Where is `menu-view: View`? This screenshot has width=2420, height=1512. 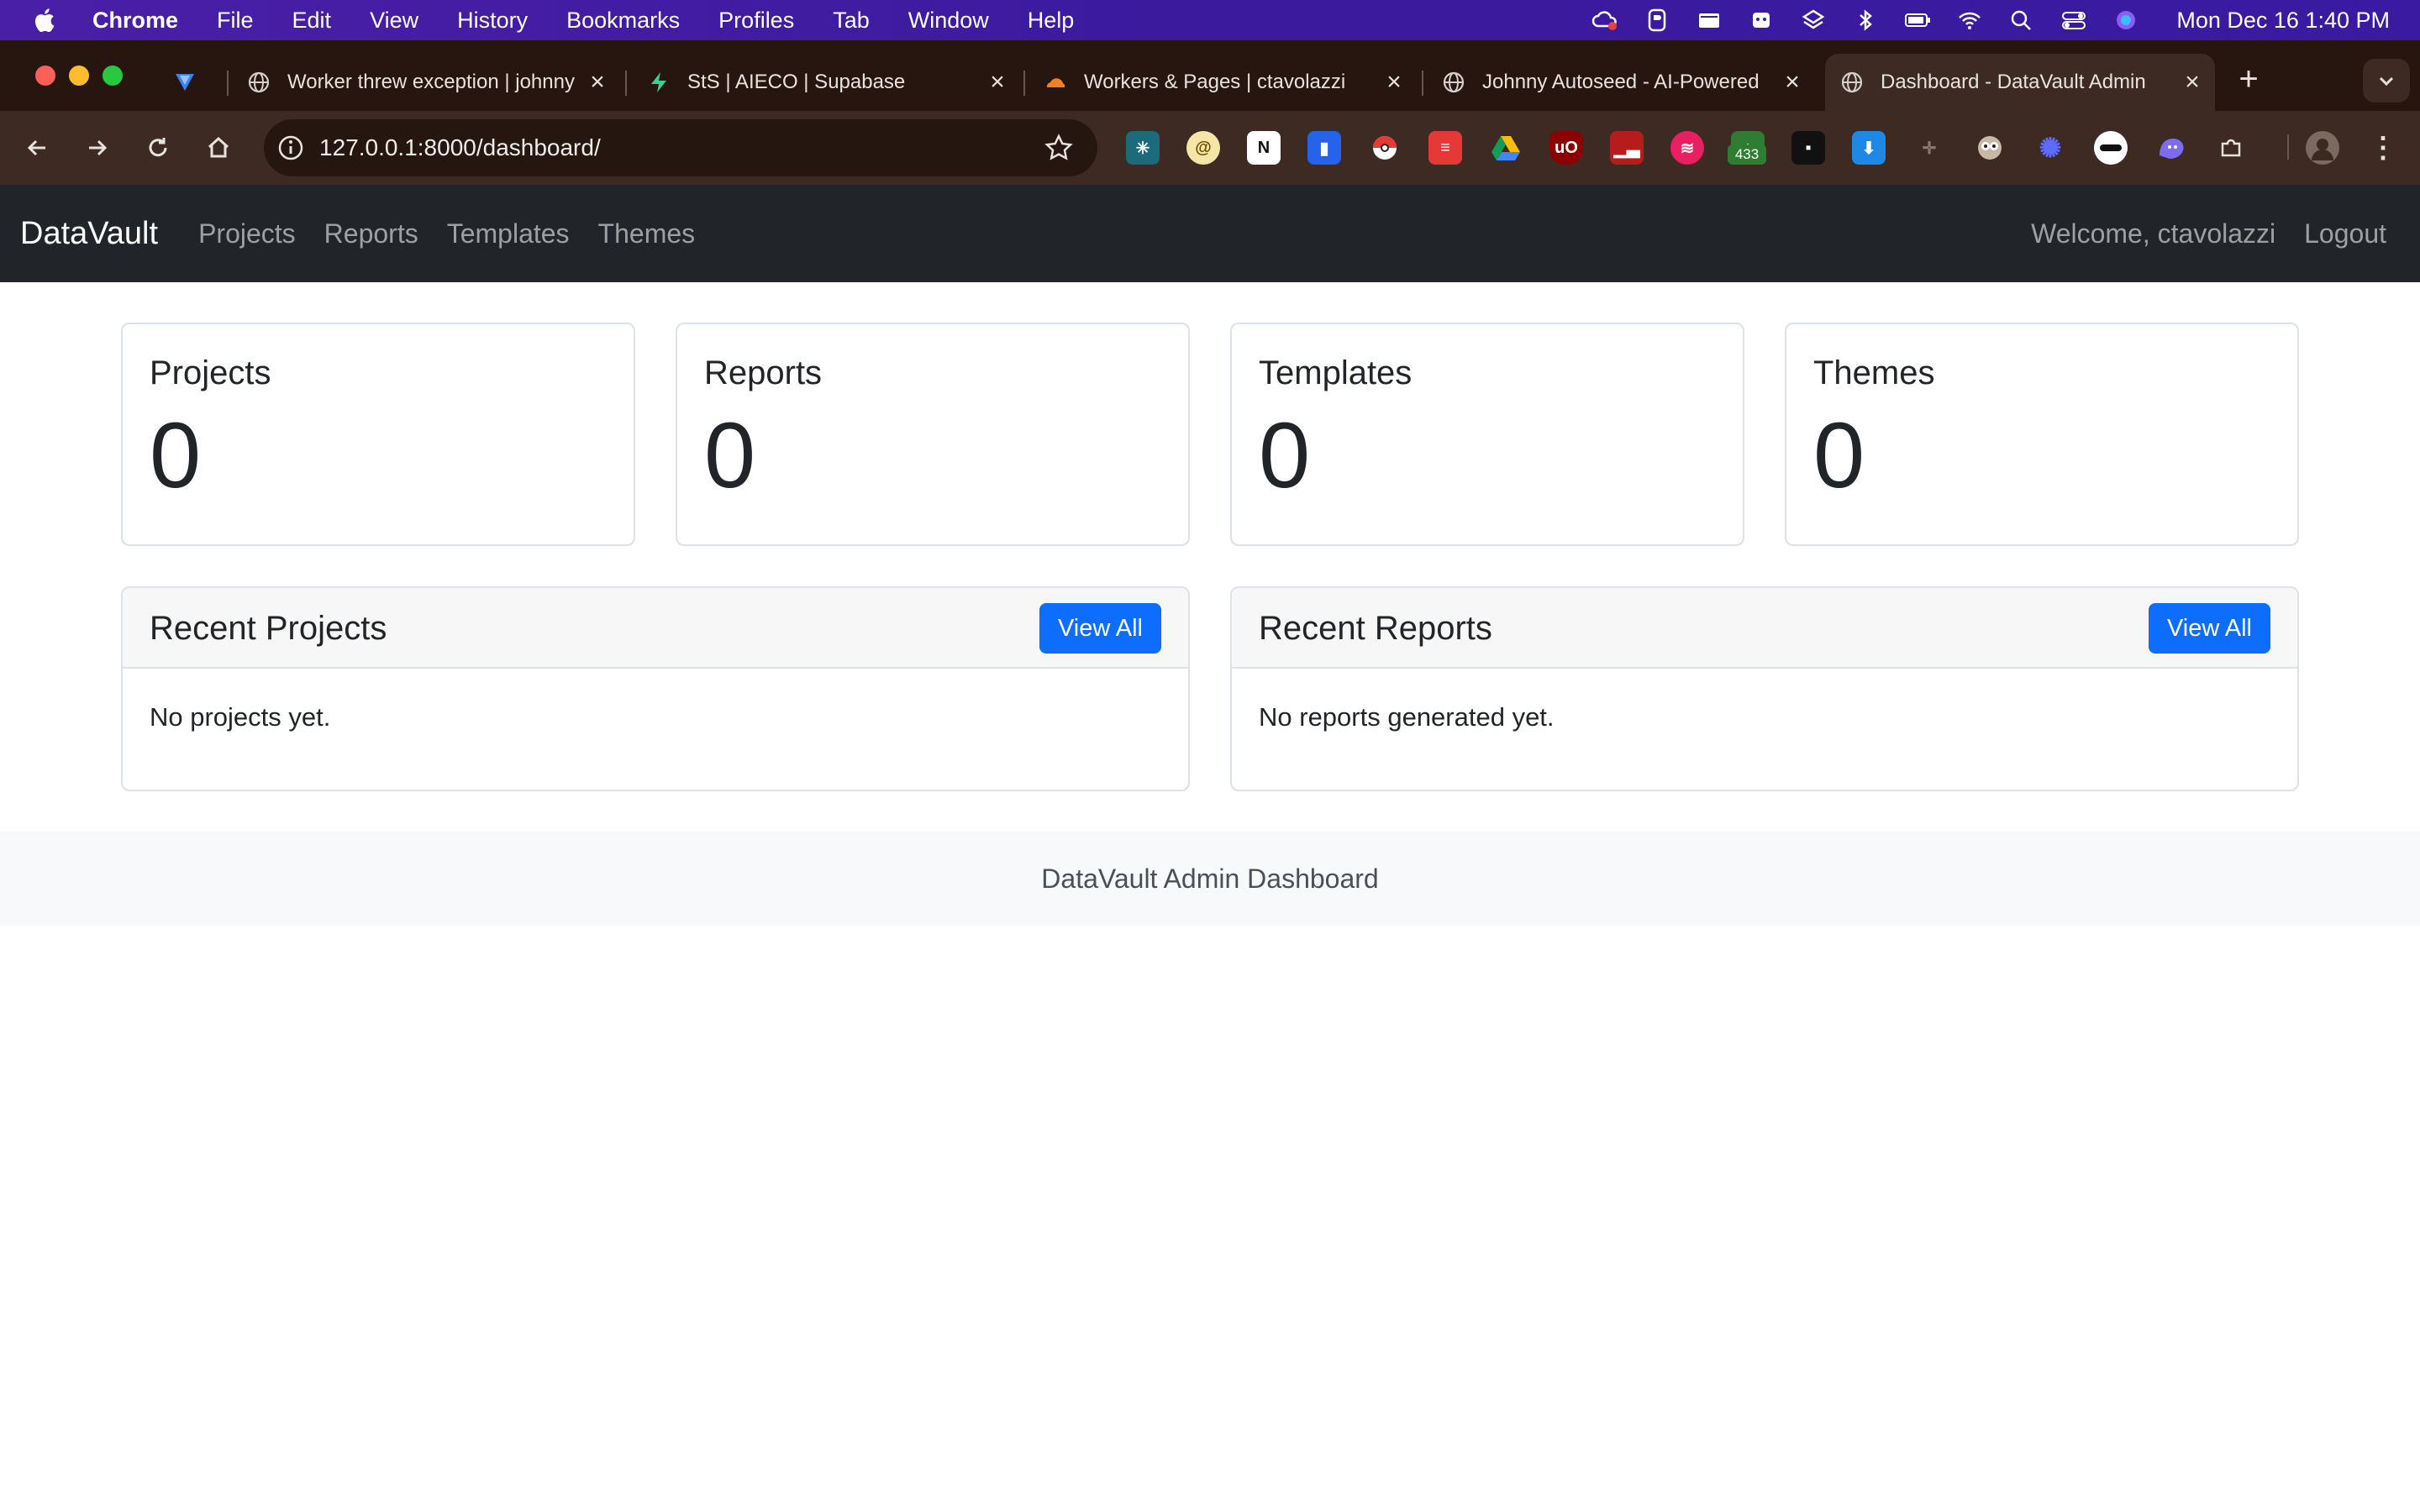
menu-view: View is located at coordinates (394, 21).